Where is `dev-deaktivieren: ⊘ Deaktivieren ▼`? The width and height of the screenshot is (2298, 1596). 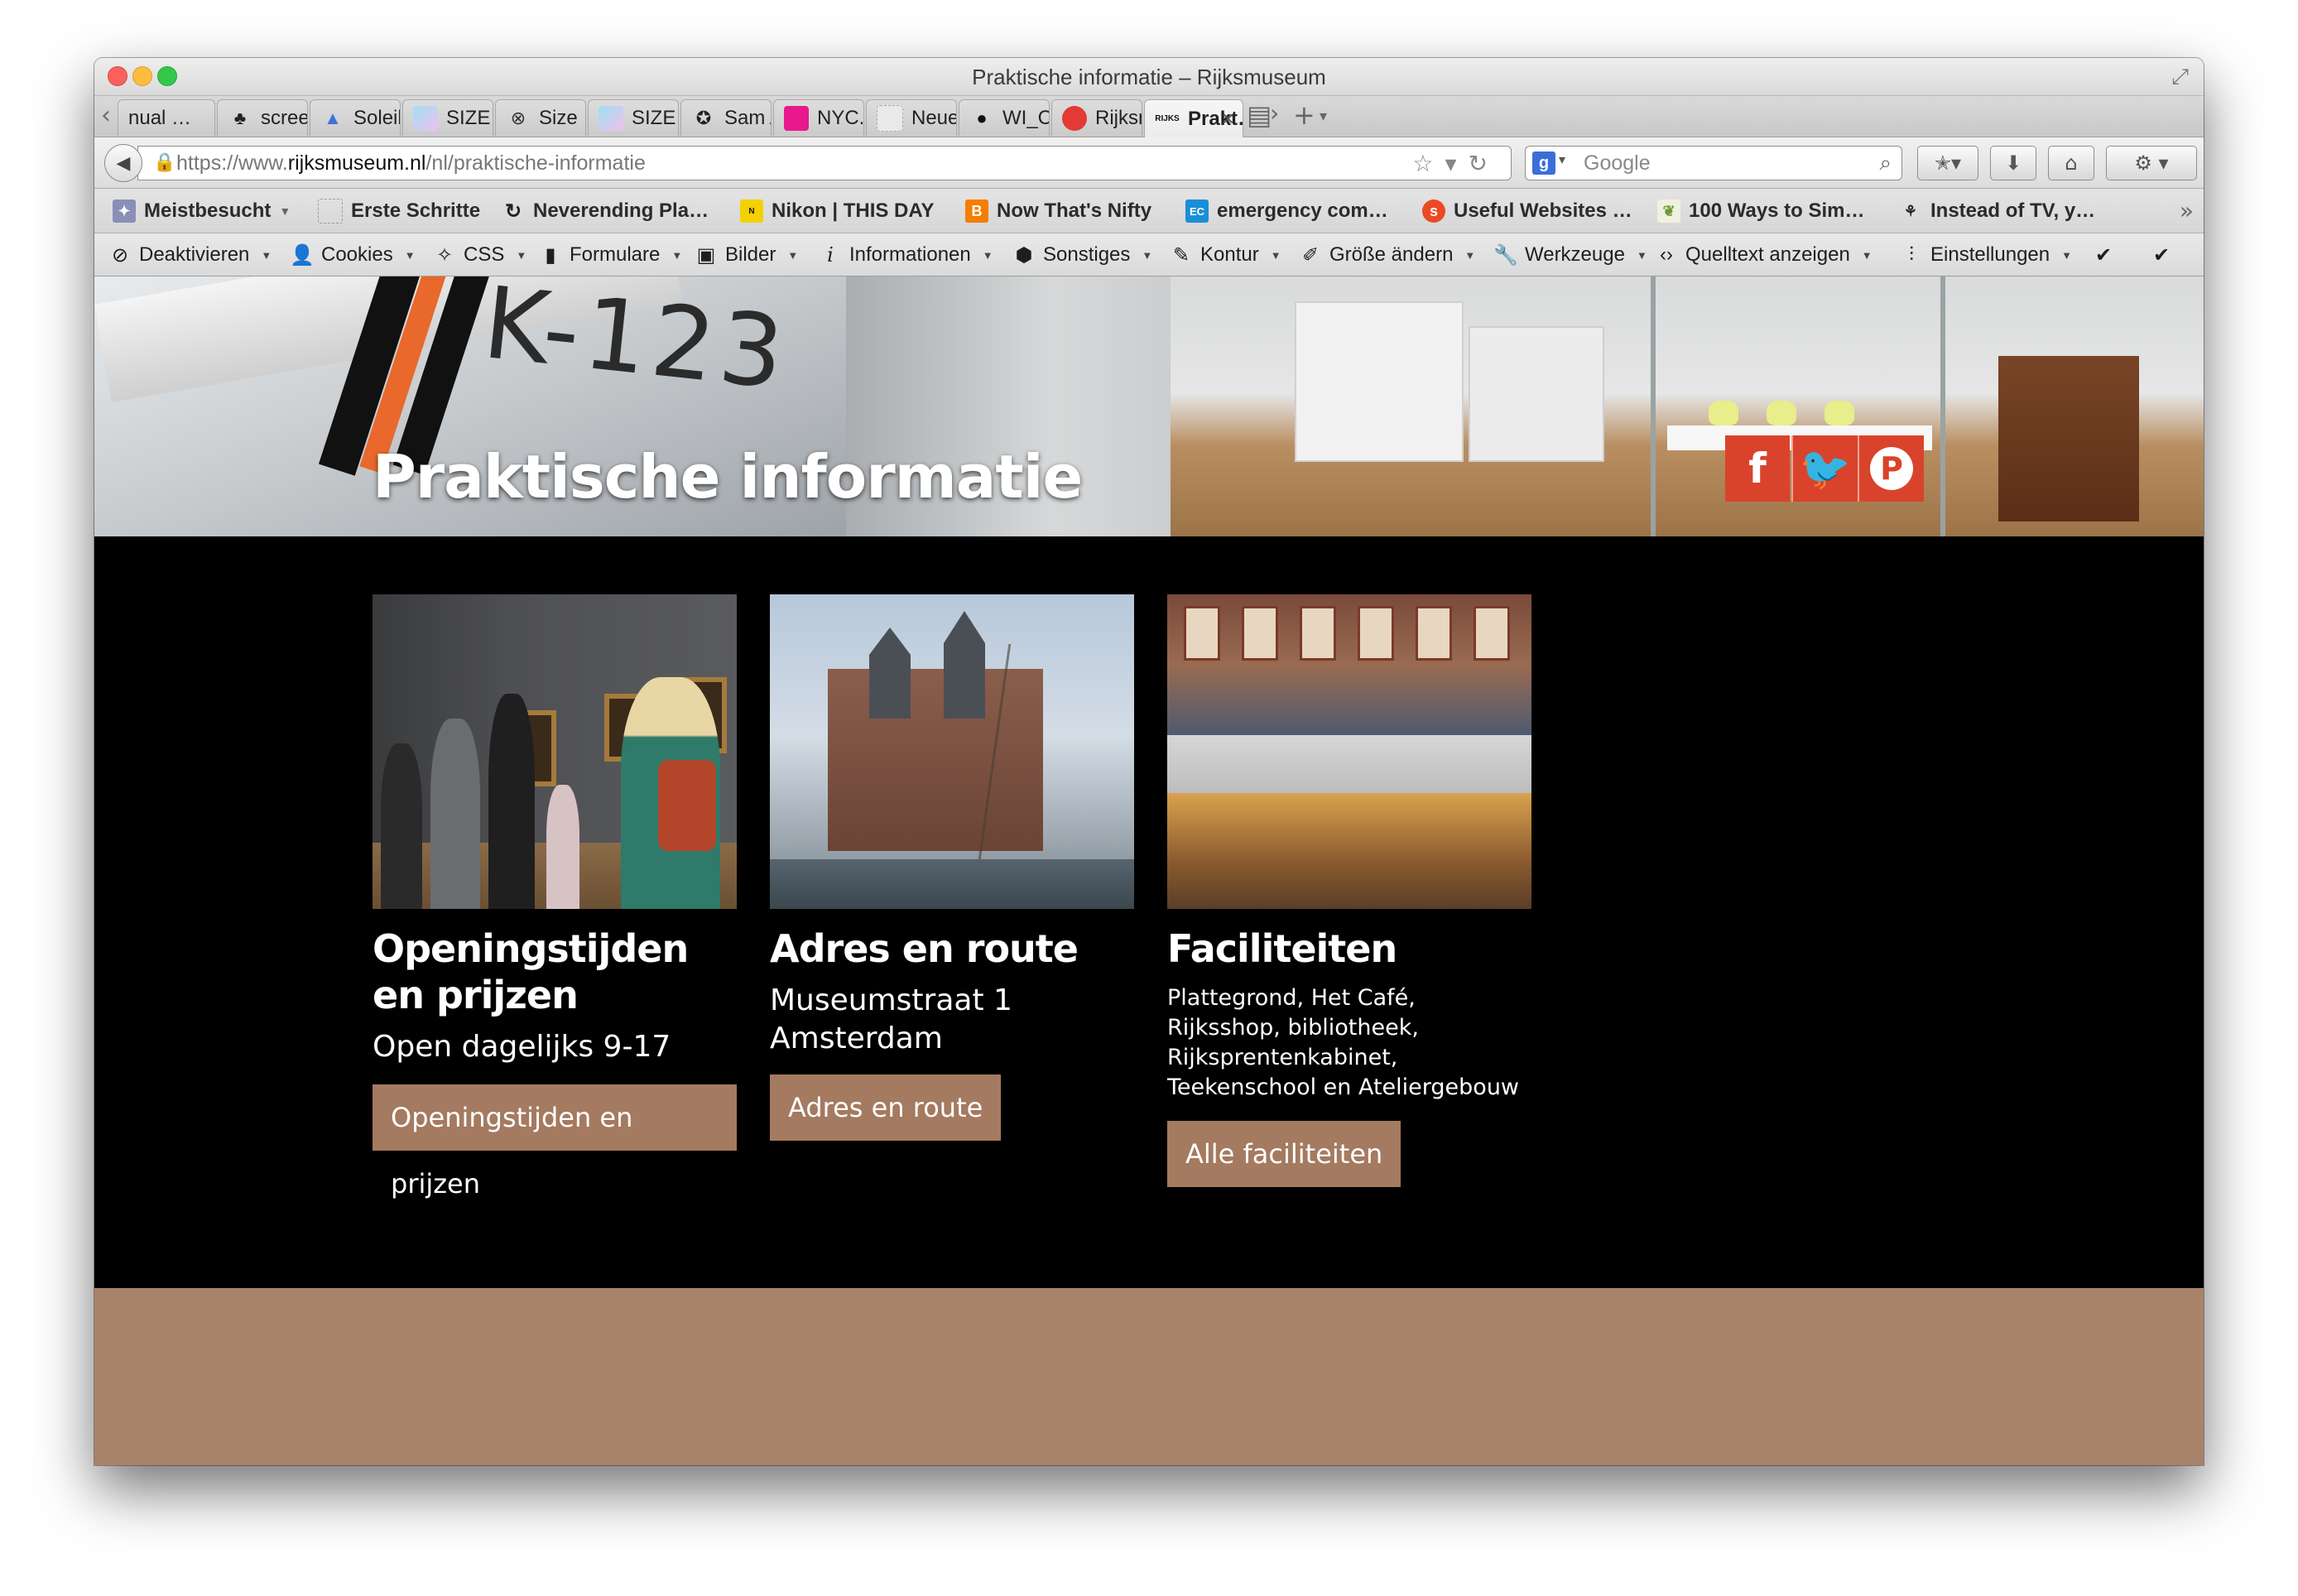 dev-deaktivieren: ⊘ Deaktivieren ▼ is located at coordinates (190, 254).